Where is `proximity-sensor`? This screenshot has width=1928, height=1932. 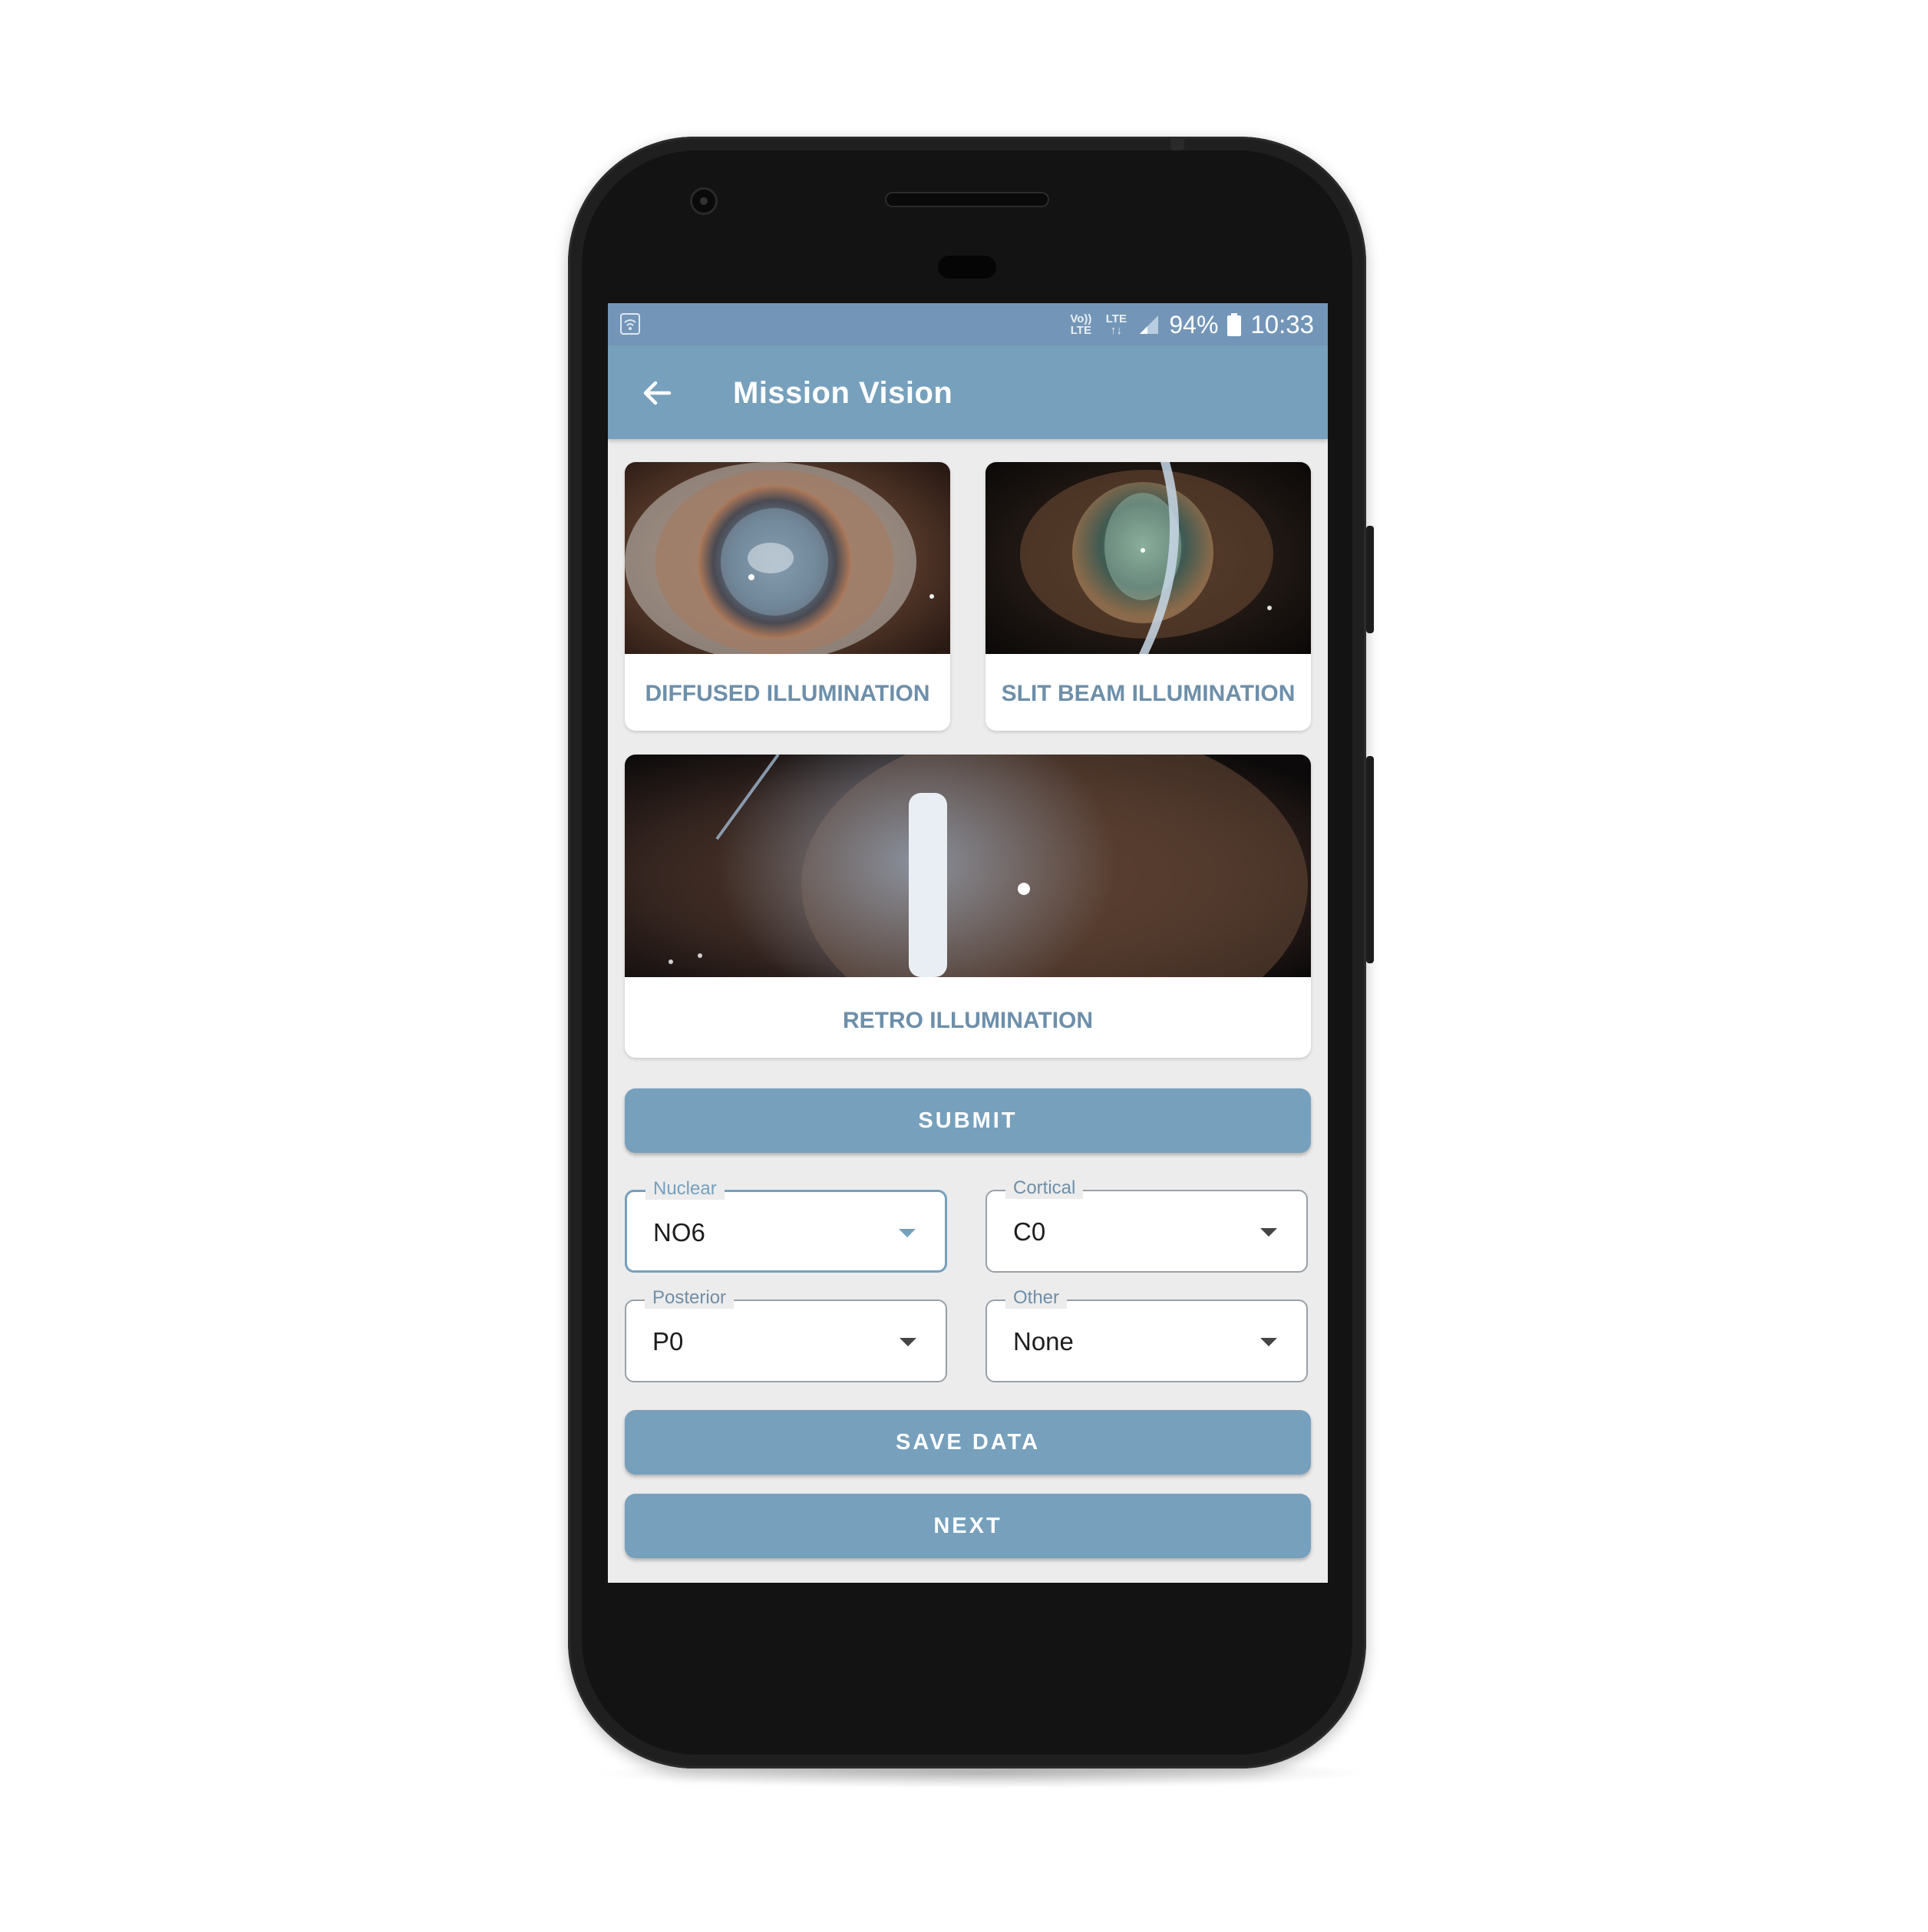 proximity-sensor is located at coordinates (967, 267).